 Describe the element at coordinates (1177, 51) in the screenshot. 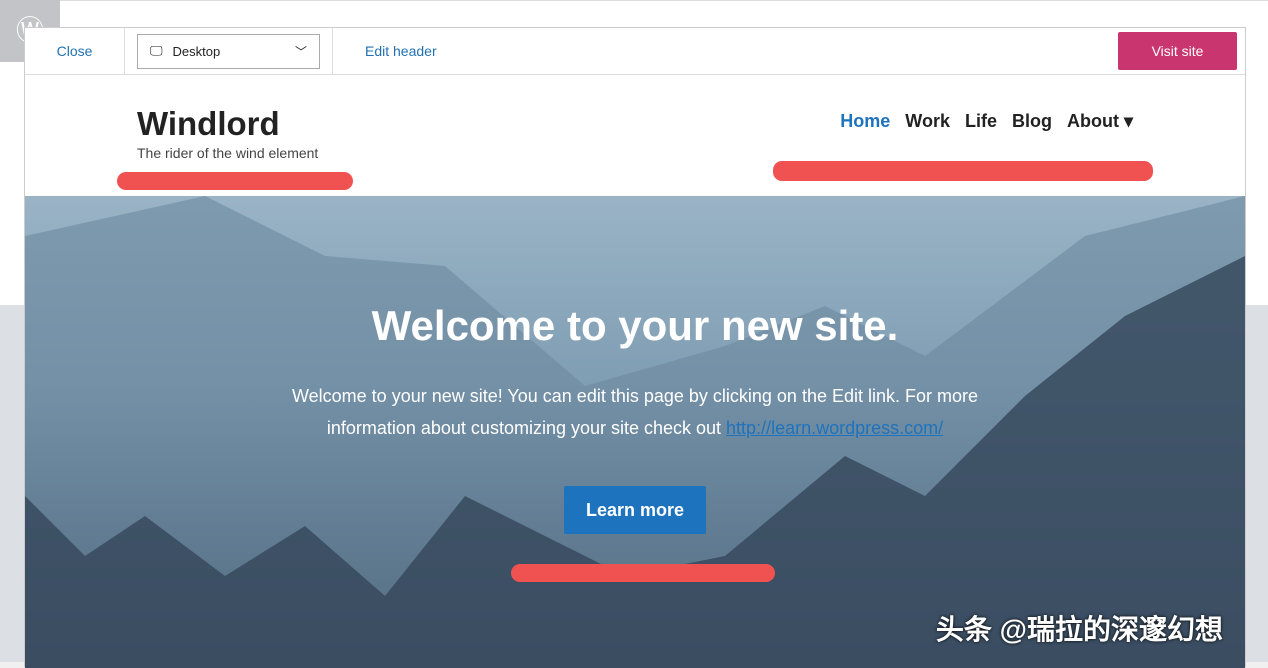

I see `visit-site-button: Visit site` at that location.